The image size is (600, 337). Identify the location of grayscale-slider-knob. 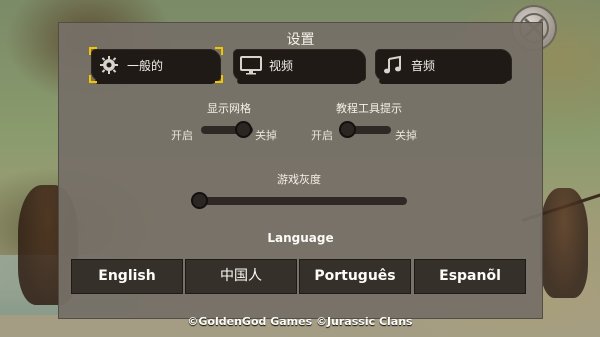
(199, 200).